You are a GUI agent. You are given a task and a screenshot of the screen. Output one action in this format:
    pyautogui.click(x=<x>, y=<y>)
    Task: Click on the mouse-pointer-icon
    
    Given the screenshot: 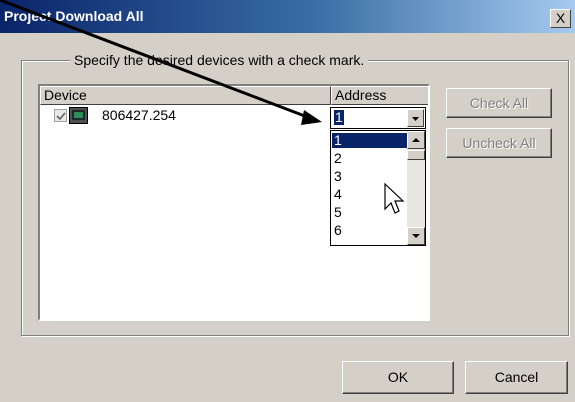 What is the action you would take?
    pyautogui.click(x=394, y=198)
    